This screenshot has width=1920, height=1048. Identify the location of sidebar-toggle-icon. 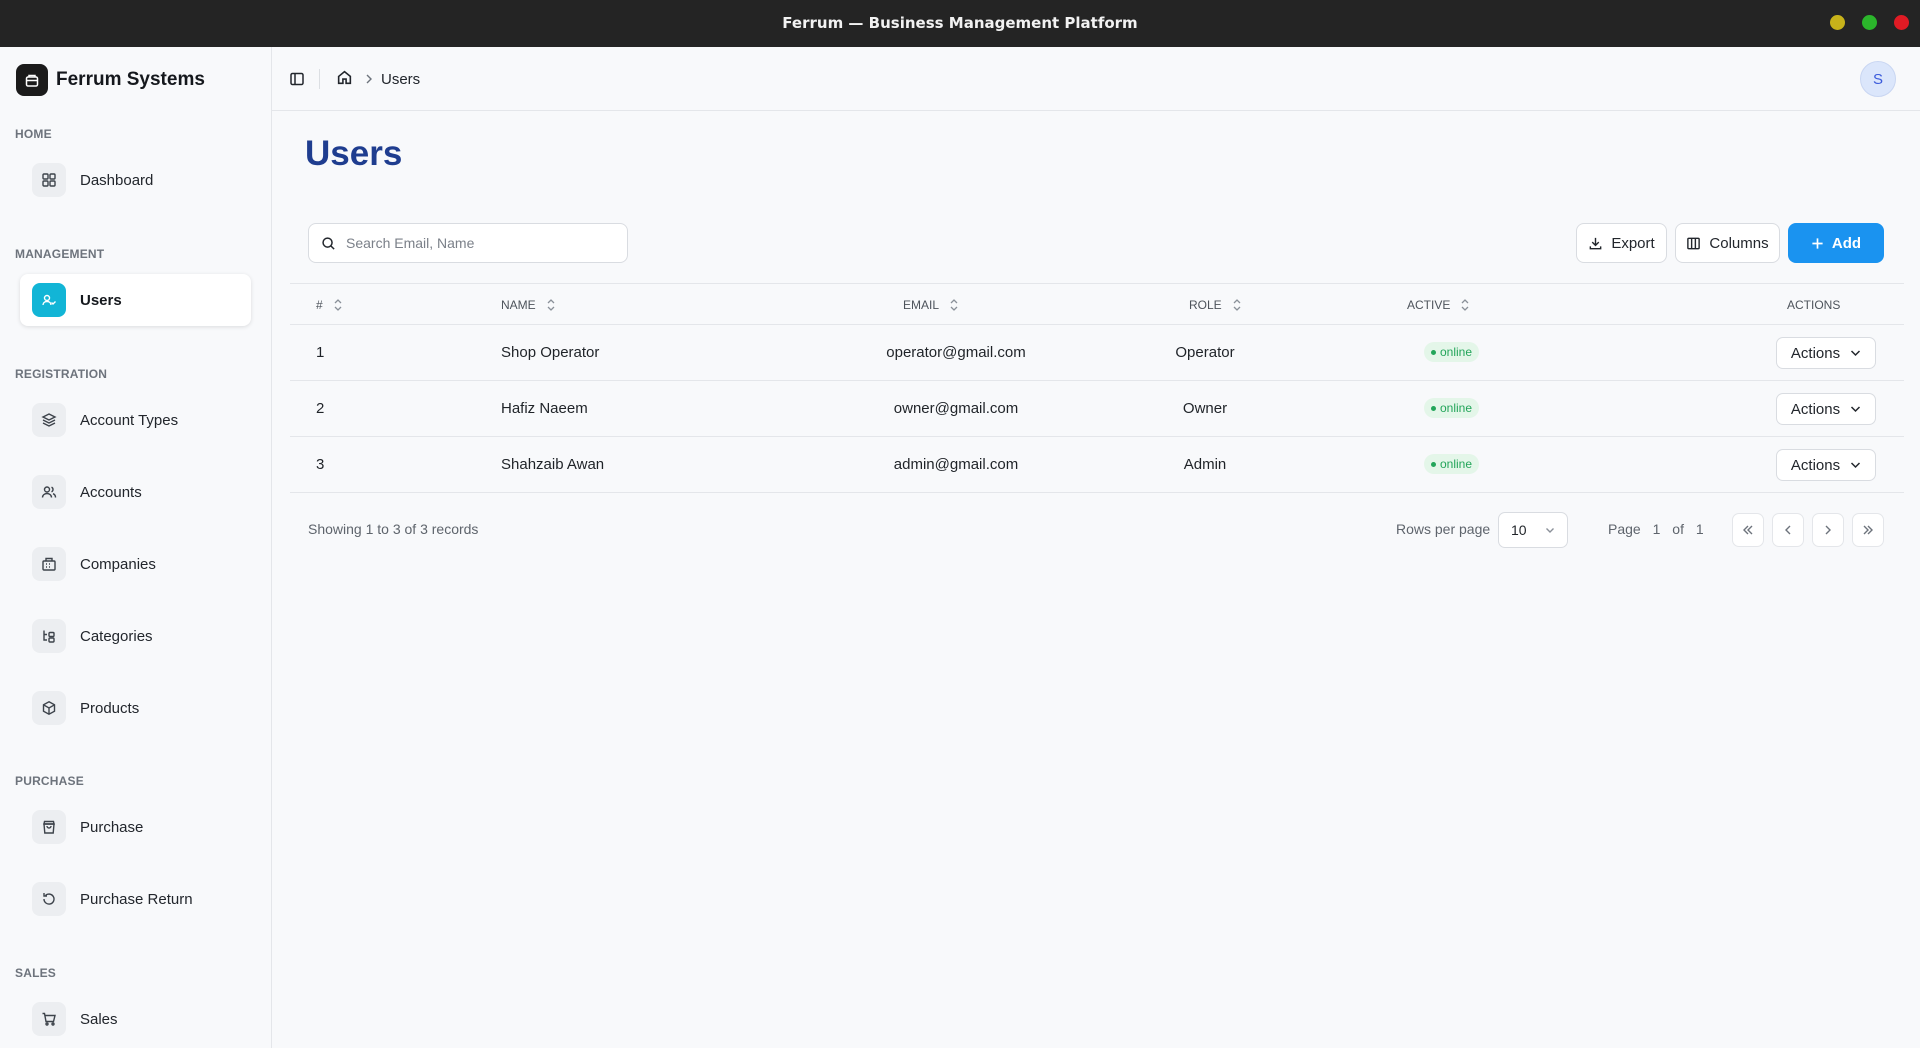
(297, 79).